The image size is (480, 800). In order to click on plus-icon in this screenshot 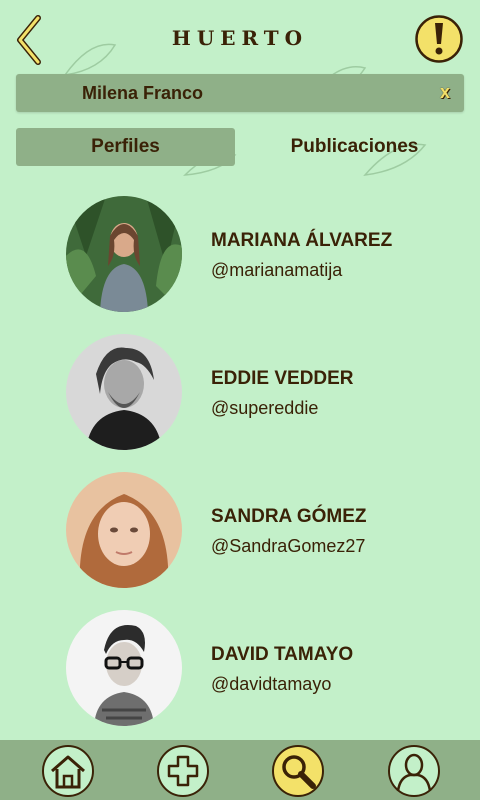, I will do `click(183, 771)`.